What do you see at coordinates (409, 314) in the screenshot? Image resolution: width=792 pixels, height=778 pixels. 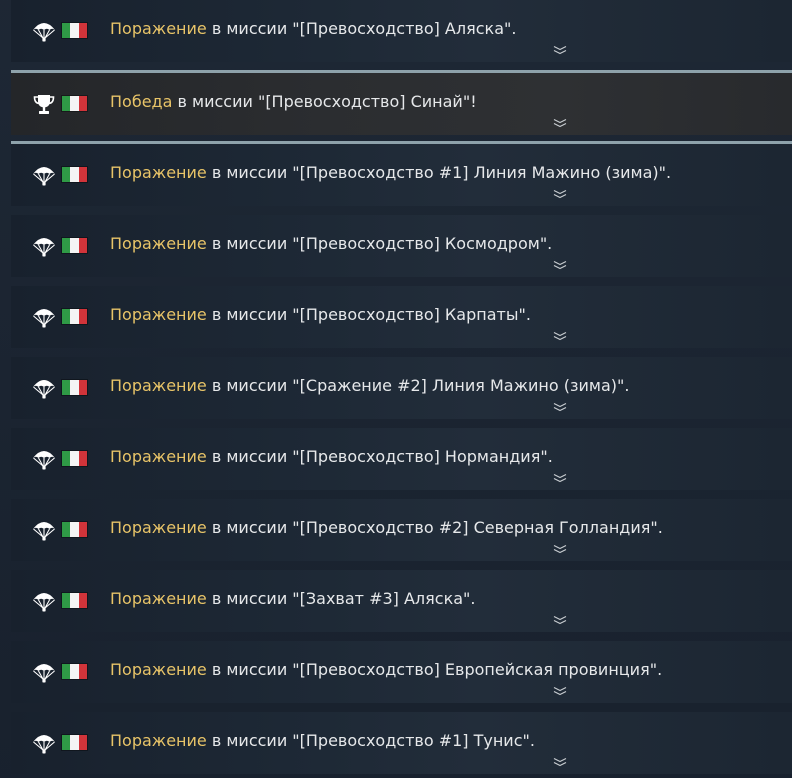 I see `mission-name: "[Превосходство] Карпаты"` at bounding box center [409, 314].